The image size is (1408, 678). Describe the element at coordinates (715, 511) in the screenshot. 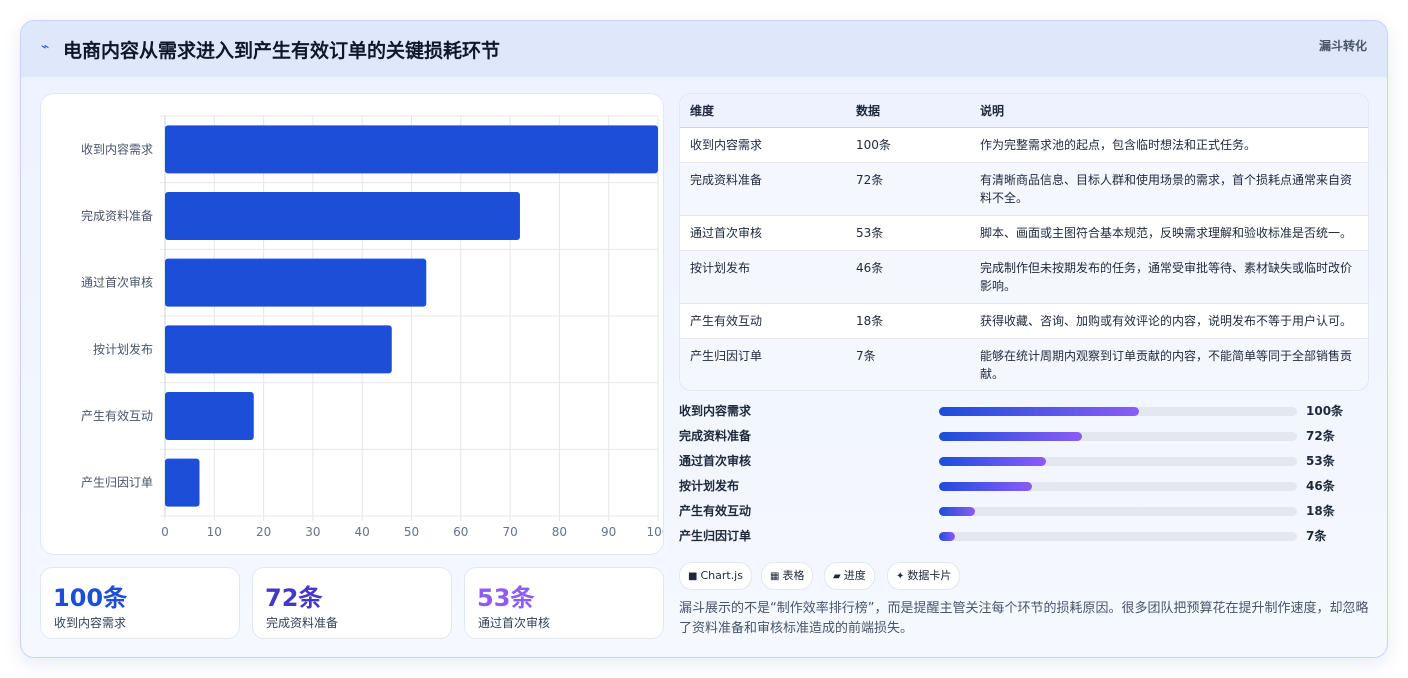

I see `progress-label: 产生有效互动` at that location.